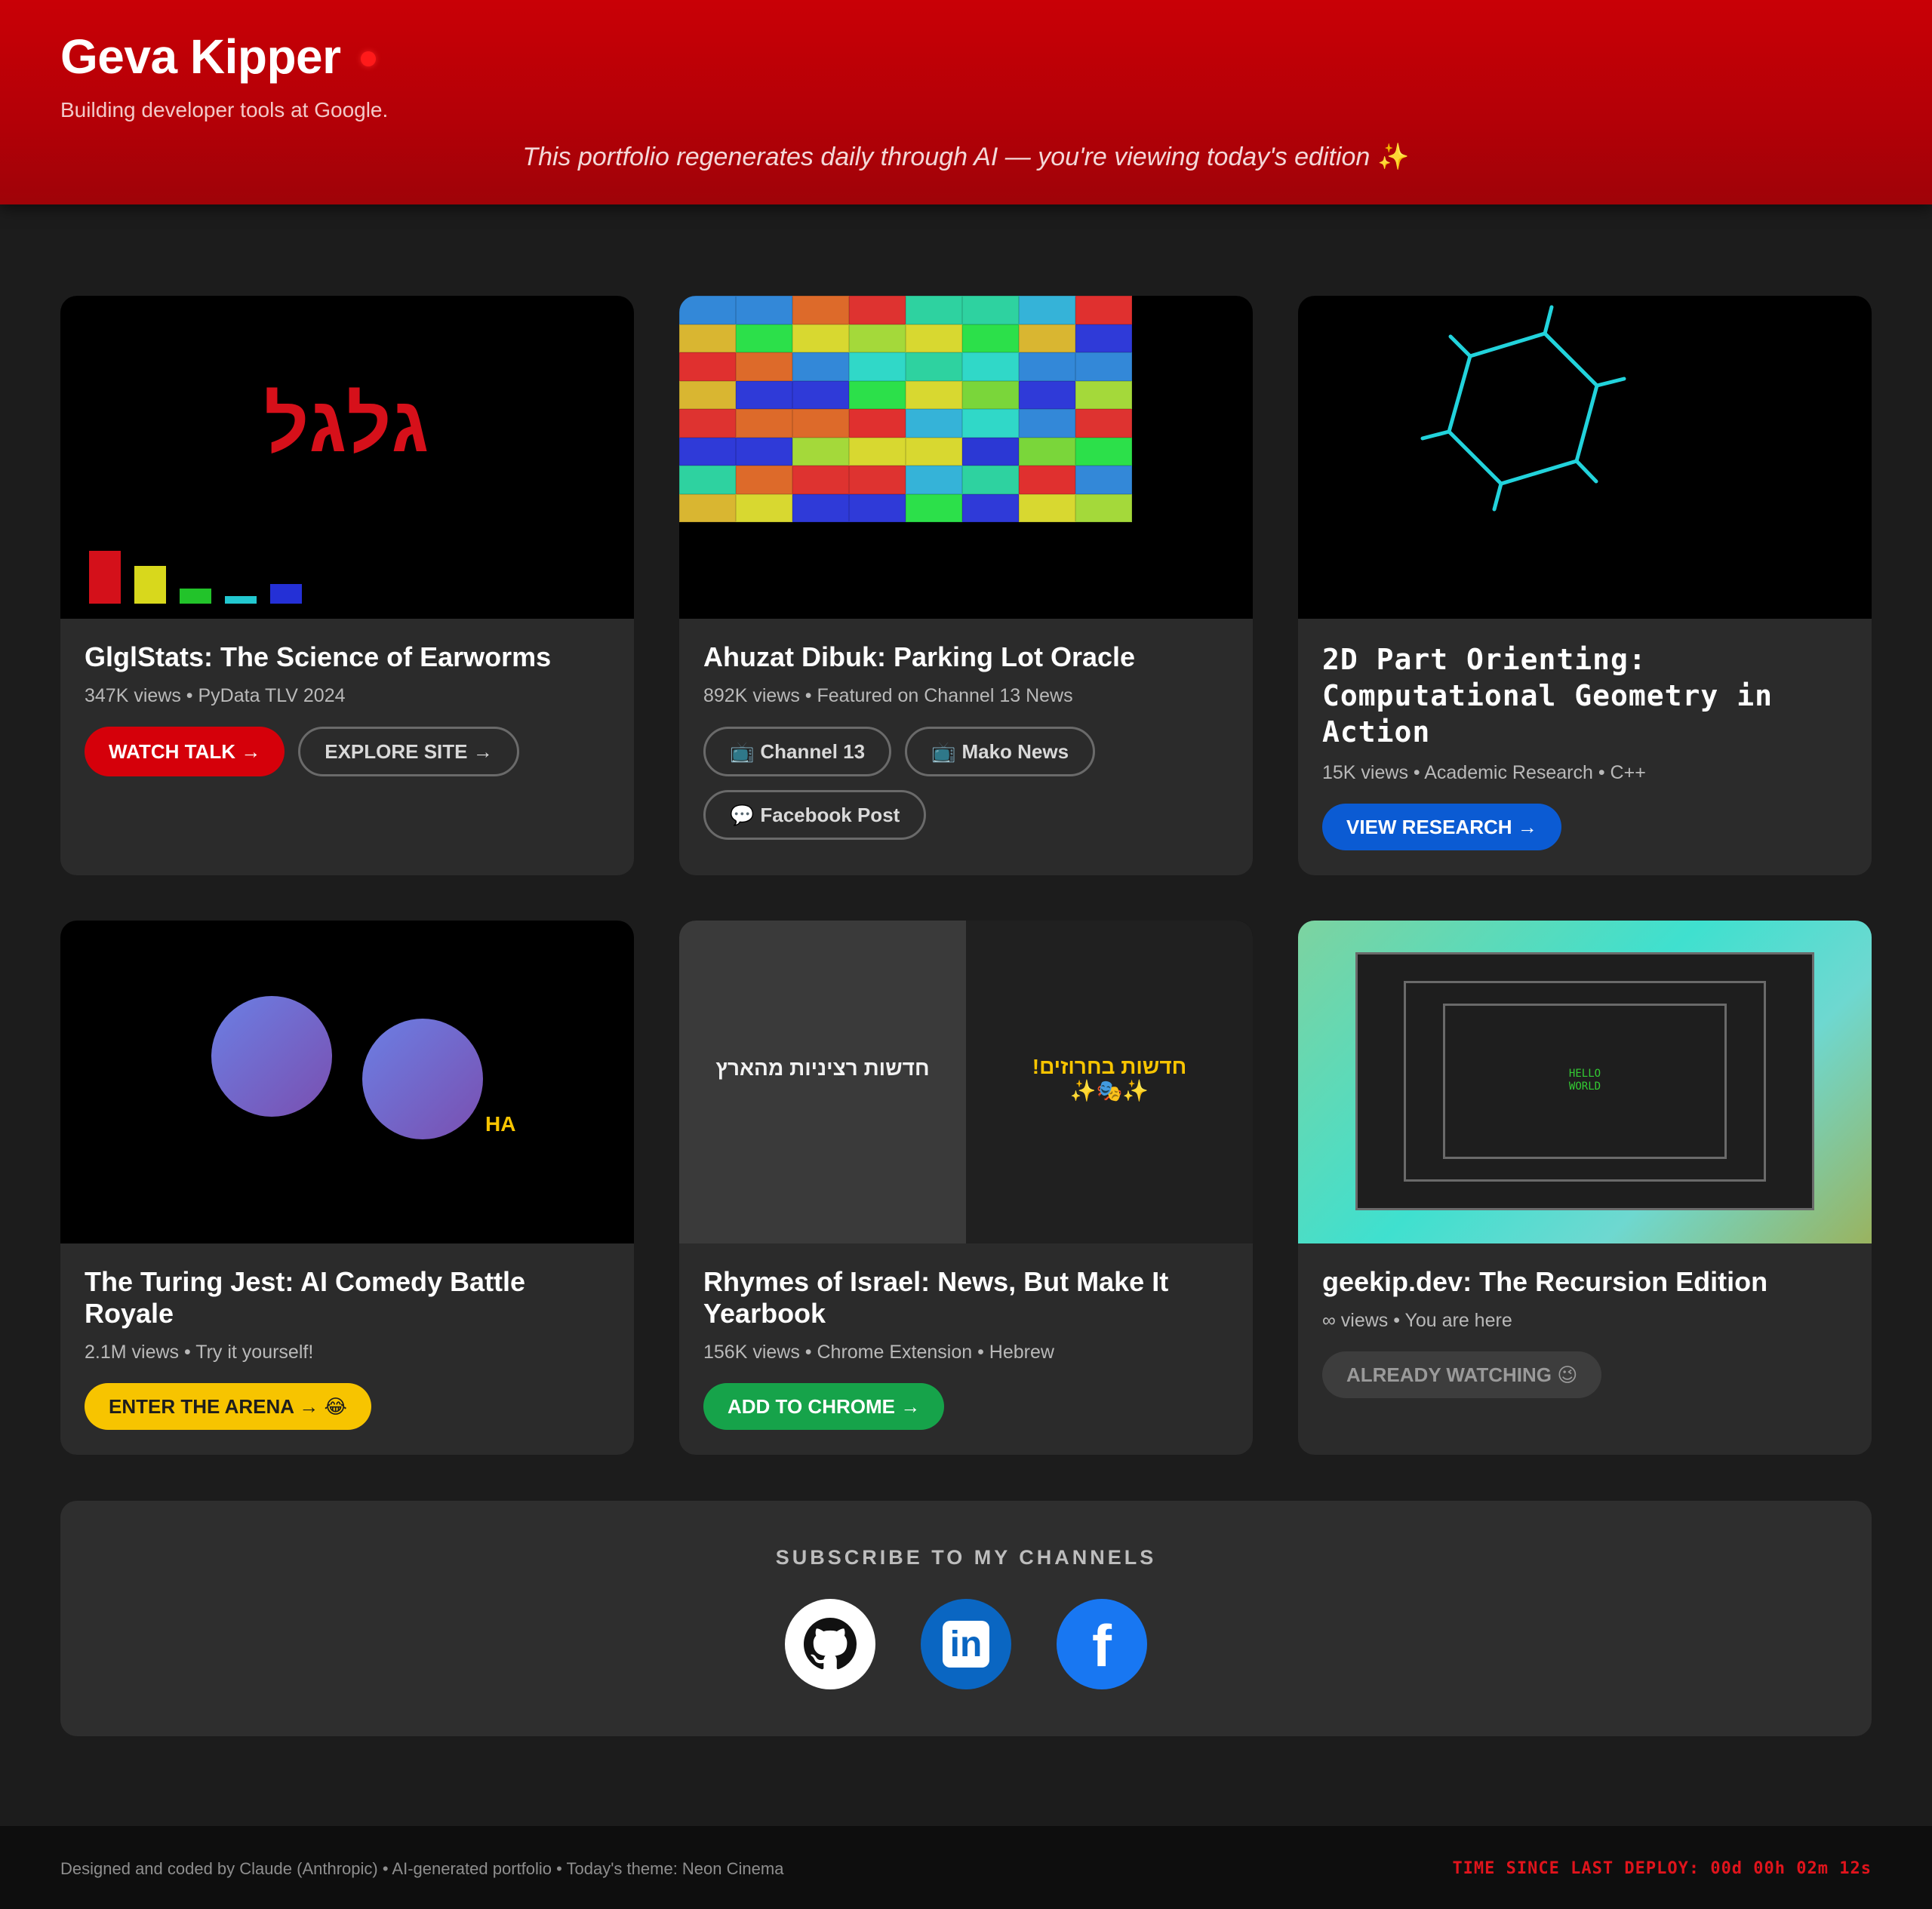  What do you see at coordinates (228, 1406) in the screenshot?
I see `enter-arena-button: ENTER THE ARENA → 😂` at bounding box center [228, 1406].